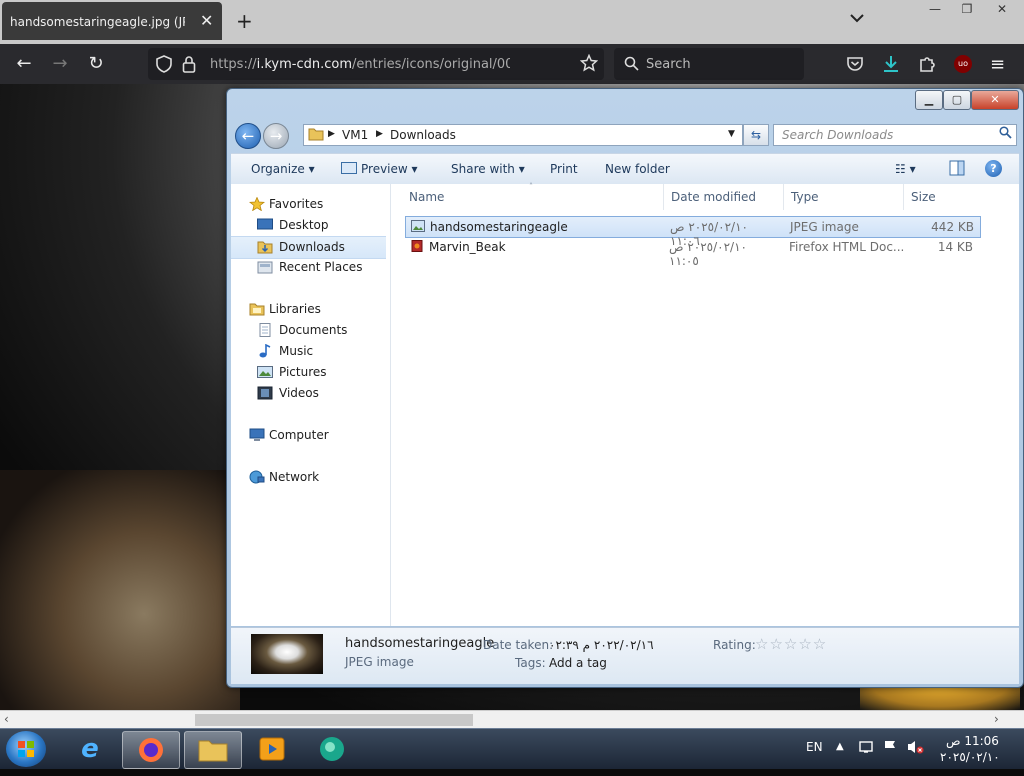  What do you see at coordinates (957, 169) in the screenshot?
I see `preview-pane-icon` at bounding box center [957, 169].